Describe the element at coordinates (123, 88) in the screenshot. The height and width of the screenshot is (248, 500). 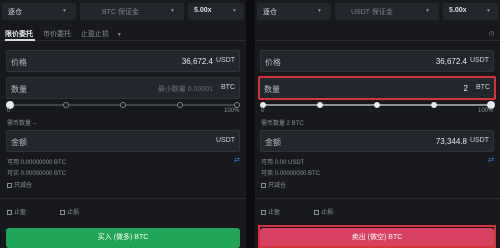
I see `quantity-field: 数量 最小数量 0.00001 BTC` at that location.